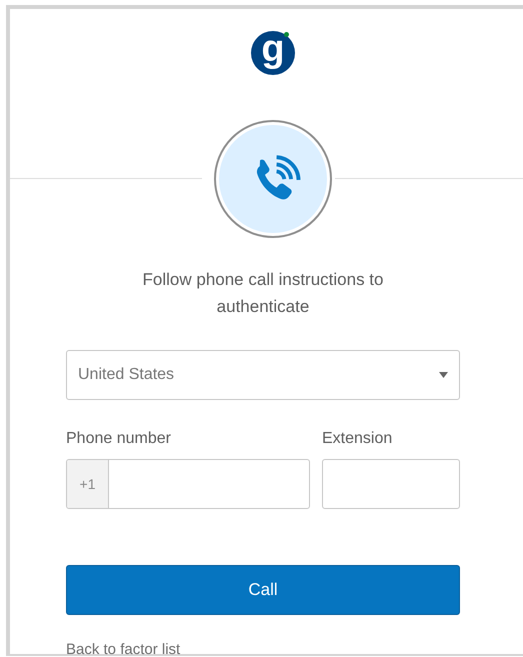 The height and width of the screenshot is (657, 523). Describe the element at coordinates (358, 439) in the screenshot. I see `field-label: Extension` at that location.